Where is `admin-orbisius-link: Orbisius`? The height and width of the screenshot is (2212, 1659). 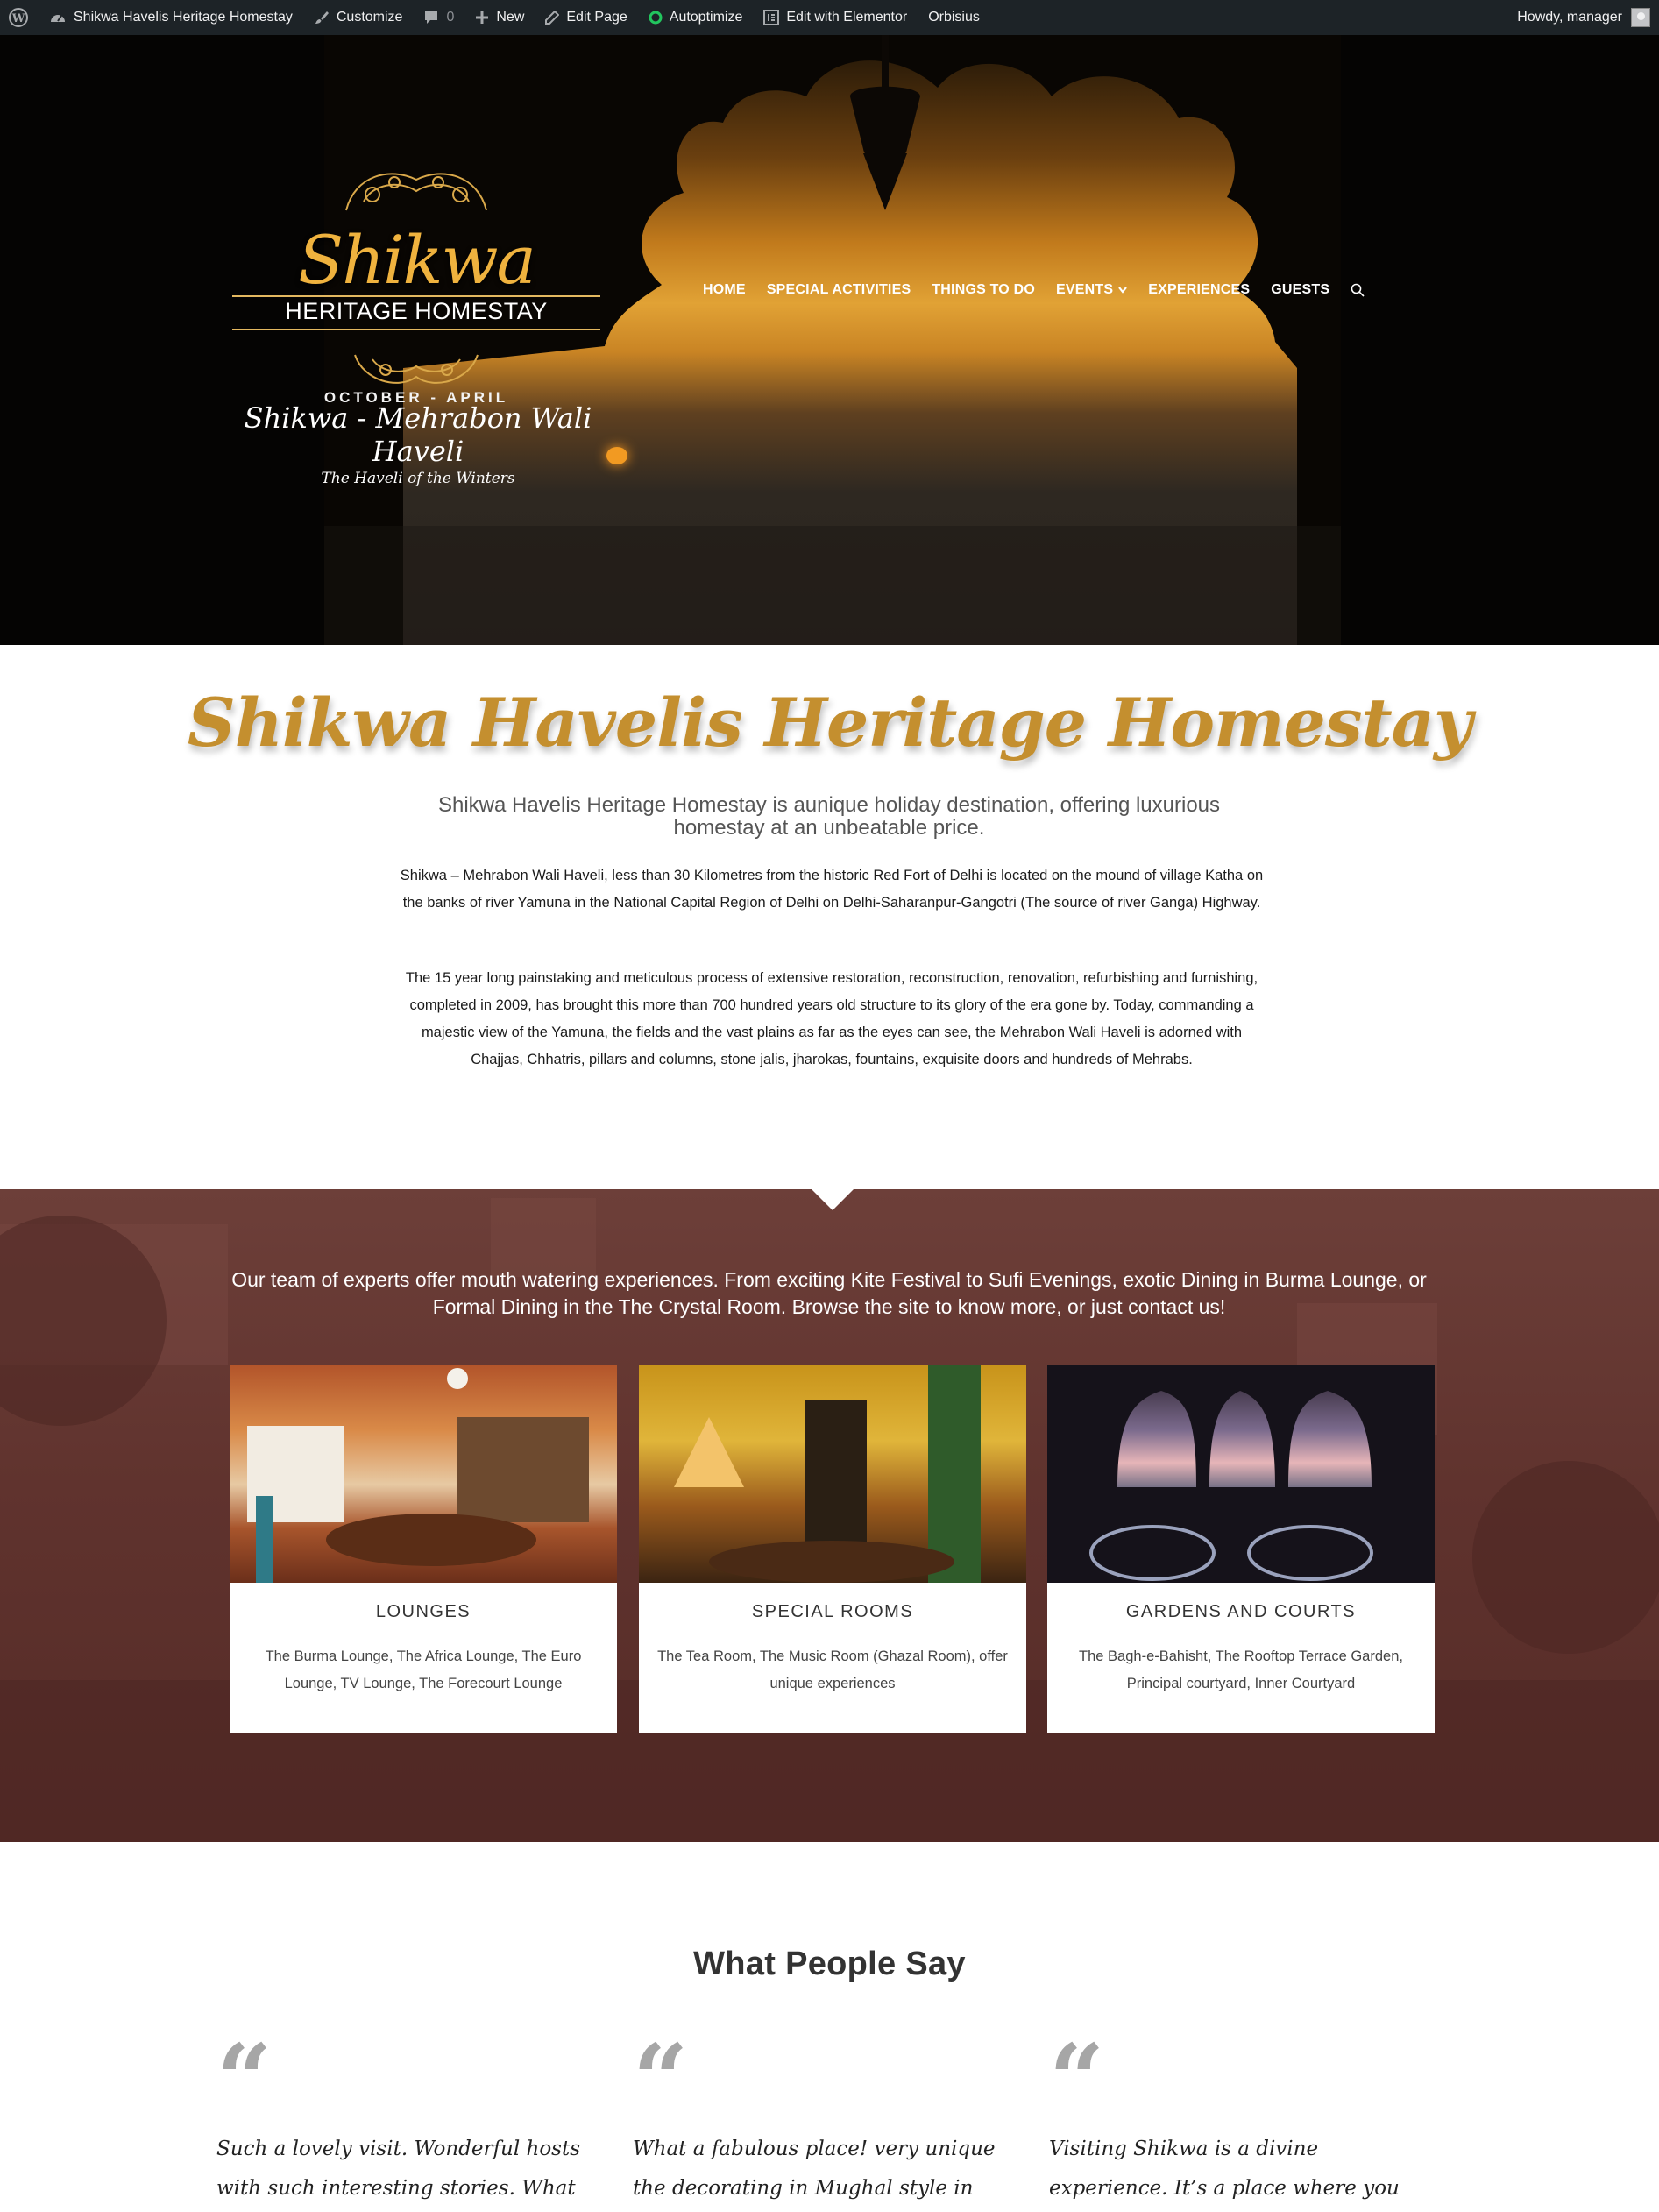 admin-orbisius-link: Orbisius is located at coordinates (954, 17).